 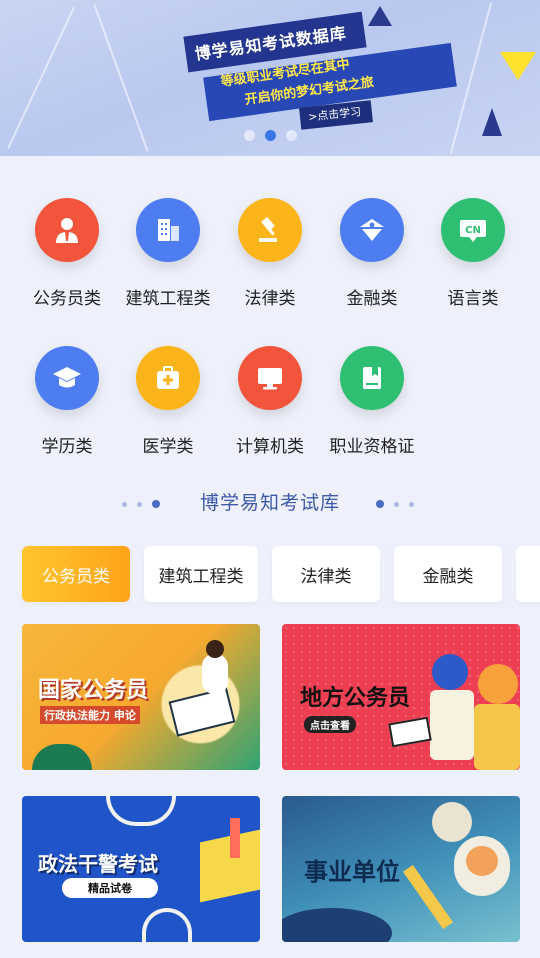 I want to click on tab-civil-servant: 公务员类, so click(x=76, y=574).